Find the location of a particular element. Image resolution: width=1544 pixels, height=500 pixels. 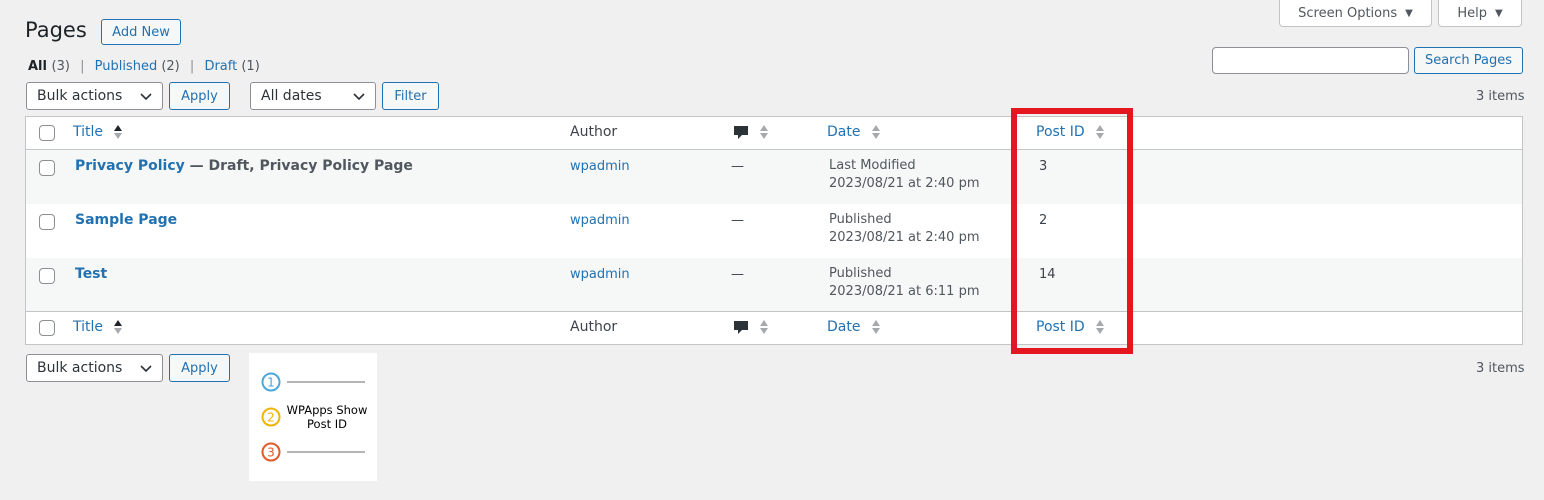

view-published: Published (2) is located at coordinates (137, 66).